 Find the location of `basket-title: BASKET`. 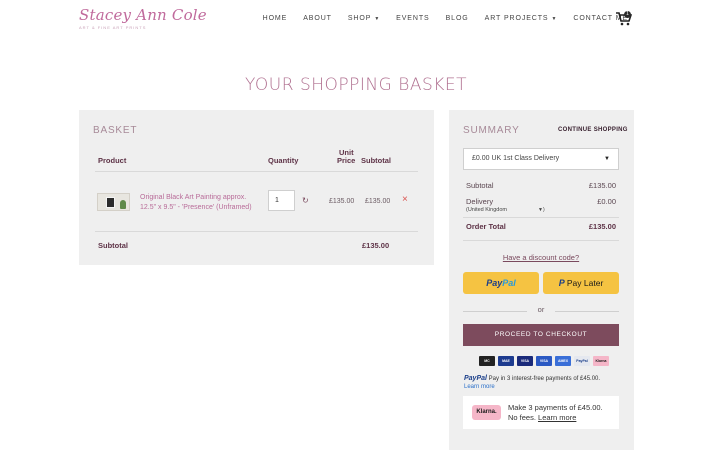

basket-title: BASKET is located at coordinates (115, 130).